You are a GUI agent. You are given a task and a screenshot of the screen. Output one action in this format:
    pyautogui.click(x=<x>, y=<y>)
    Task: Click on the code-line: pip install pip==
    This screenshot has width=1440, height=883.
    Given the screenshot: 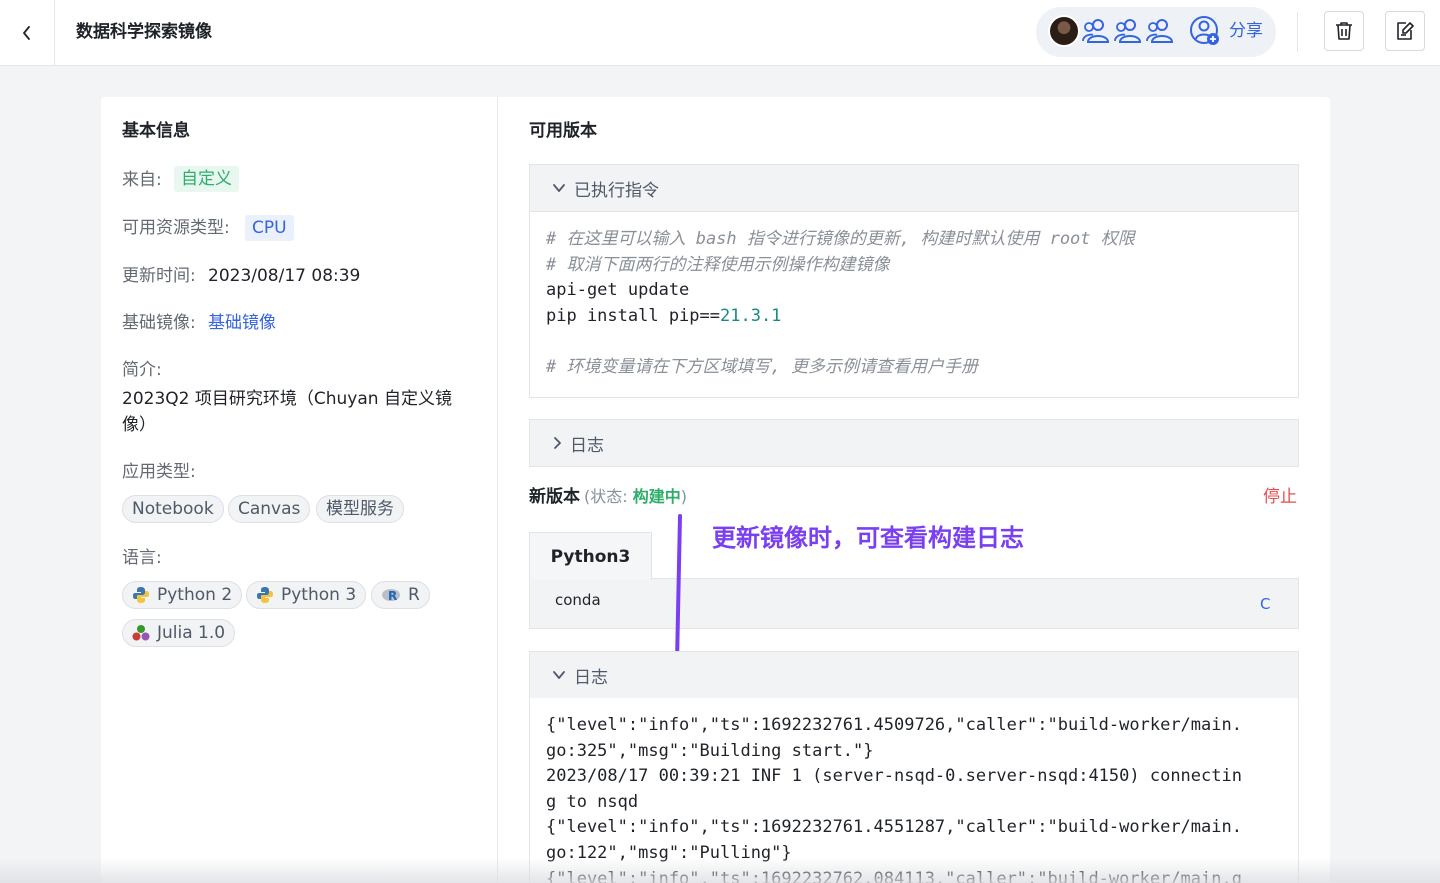 What is the action you would take?
    pyautogui.click(x=633, y=315)
    